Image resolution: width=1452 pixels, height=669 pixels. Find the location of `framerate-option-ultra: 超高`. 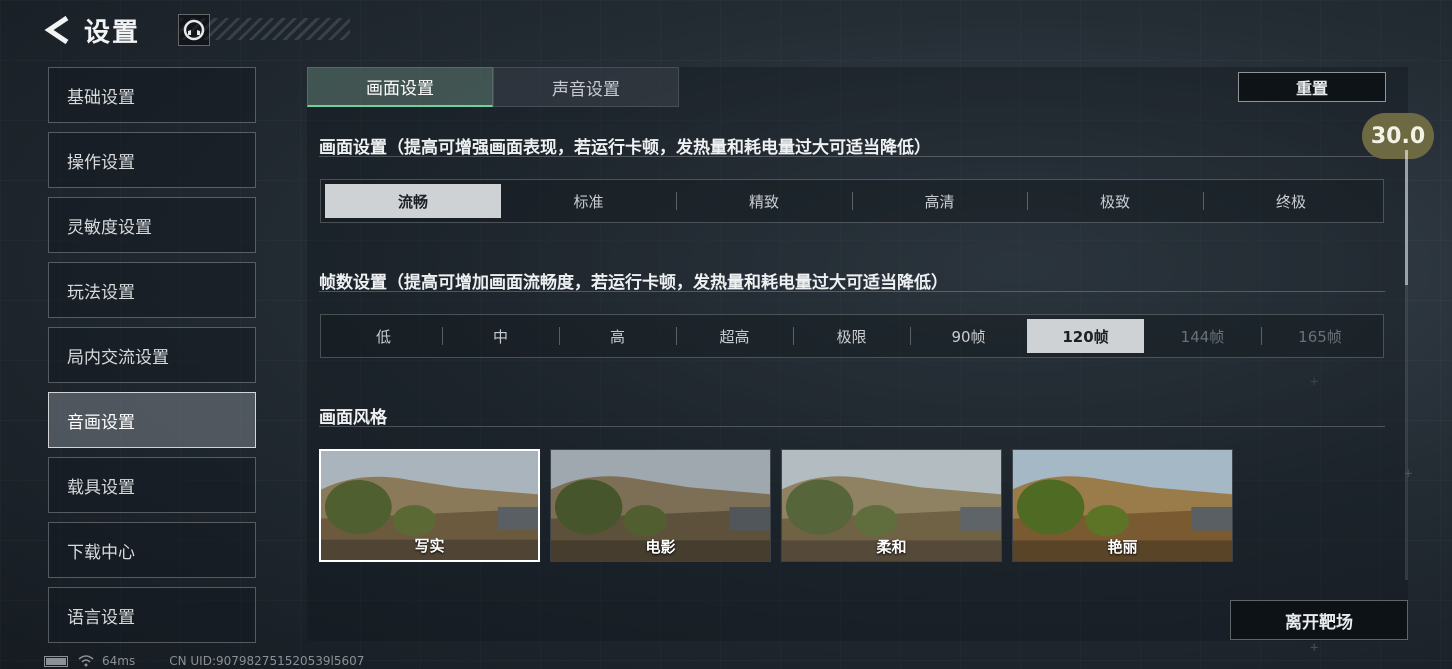

framerate-option-ultra: 超高 is located at coordinates (734, 336).